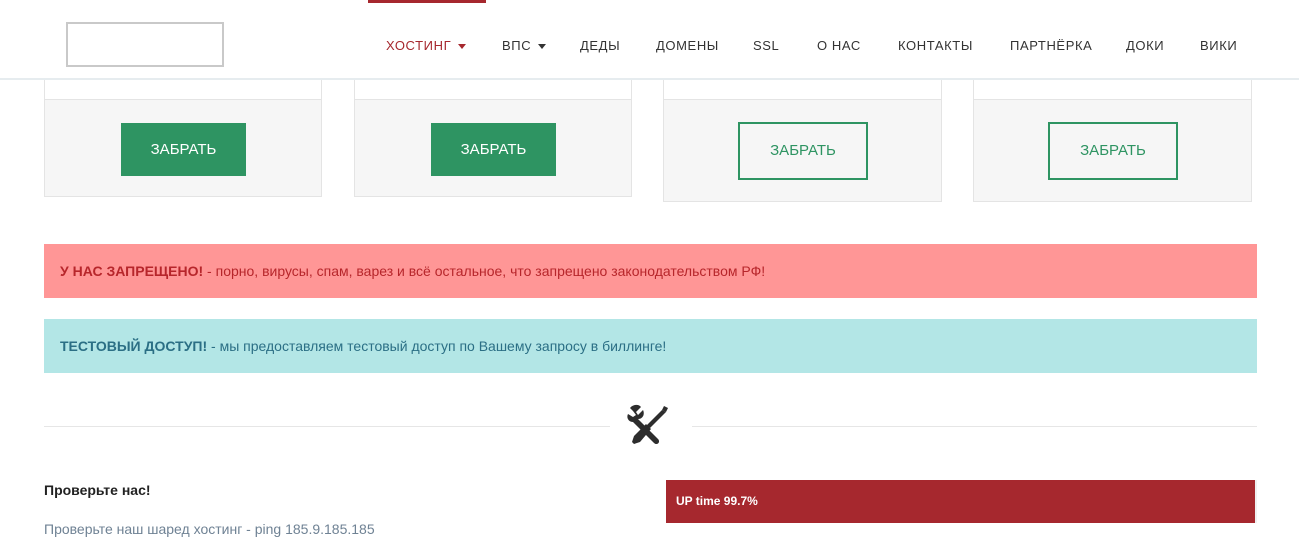 The height and width of the screenshot is (537, 1299). I want to click on alert-strong: У НАС ЗАПРЕЩЕНО!, so click(132, 271).